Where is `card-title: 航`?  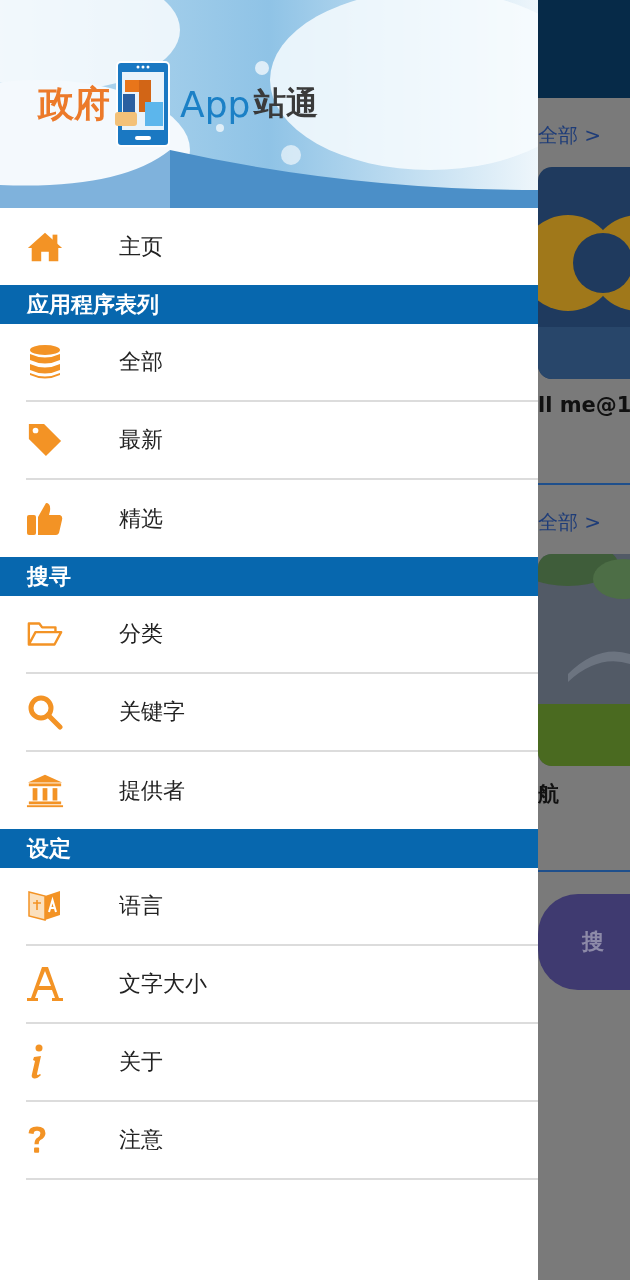
card-title: 航 is located at coordinates (548, 794).